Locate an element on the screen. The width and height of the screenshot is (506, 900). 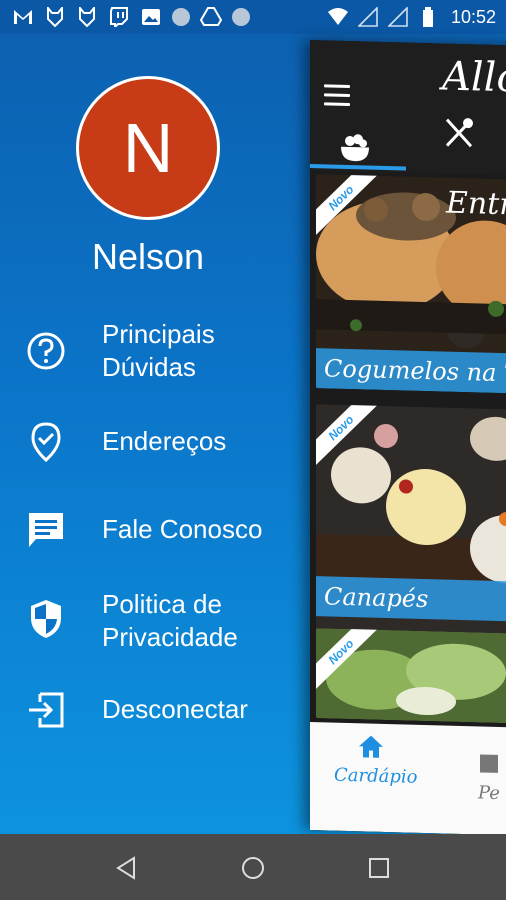
bottom-nav-pedidos: Pe is located at coordinates (492, 776).